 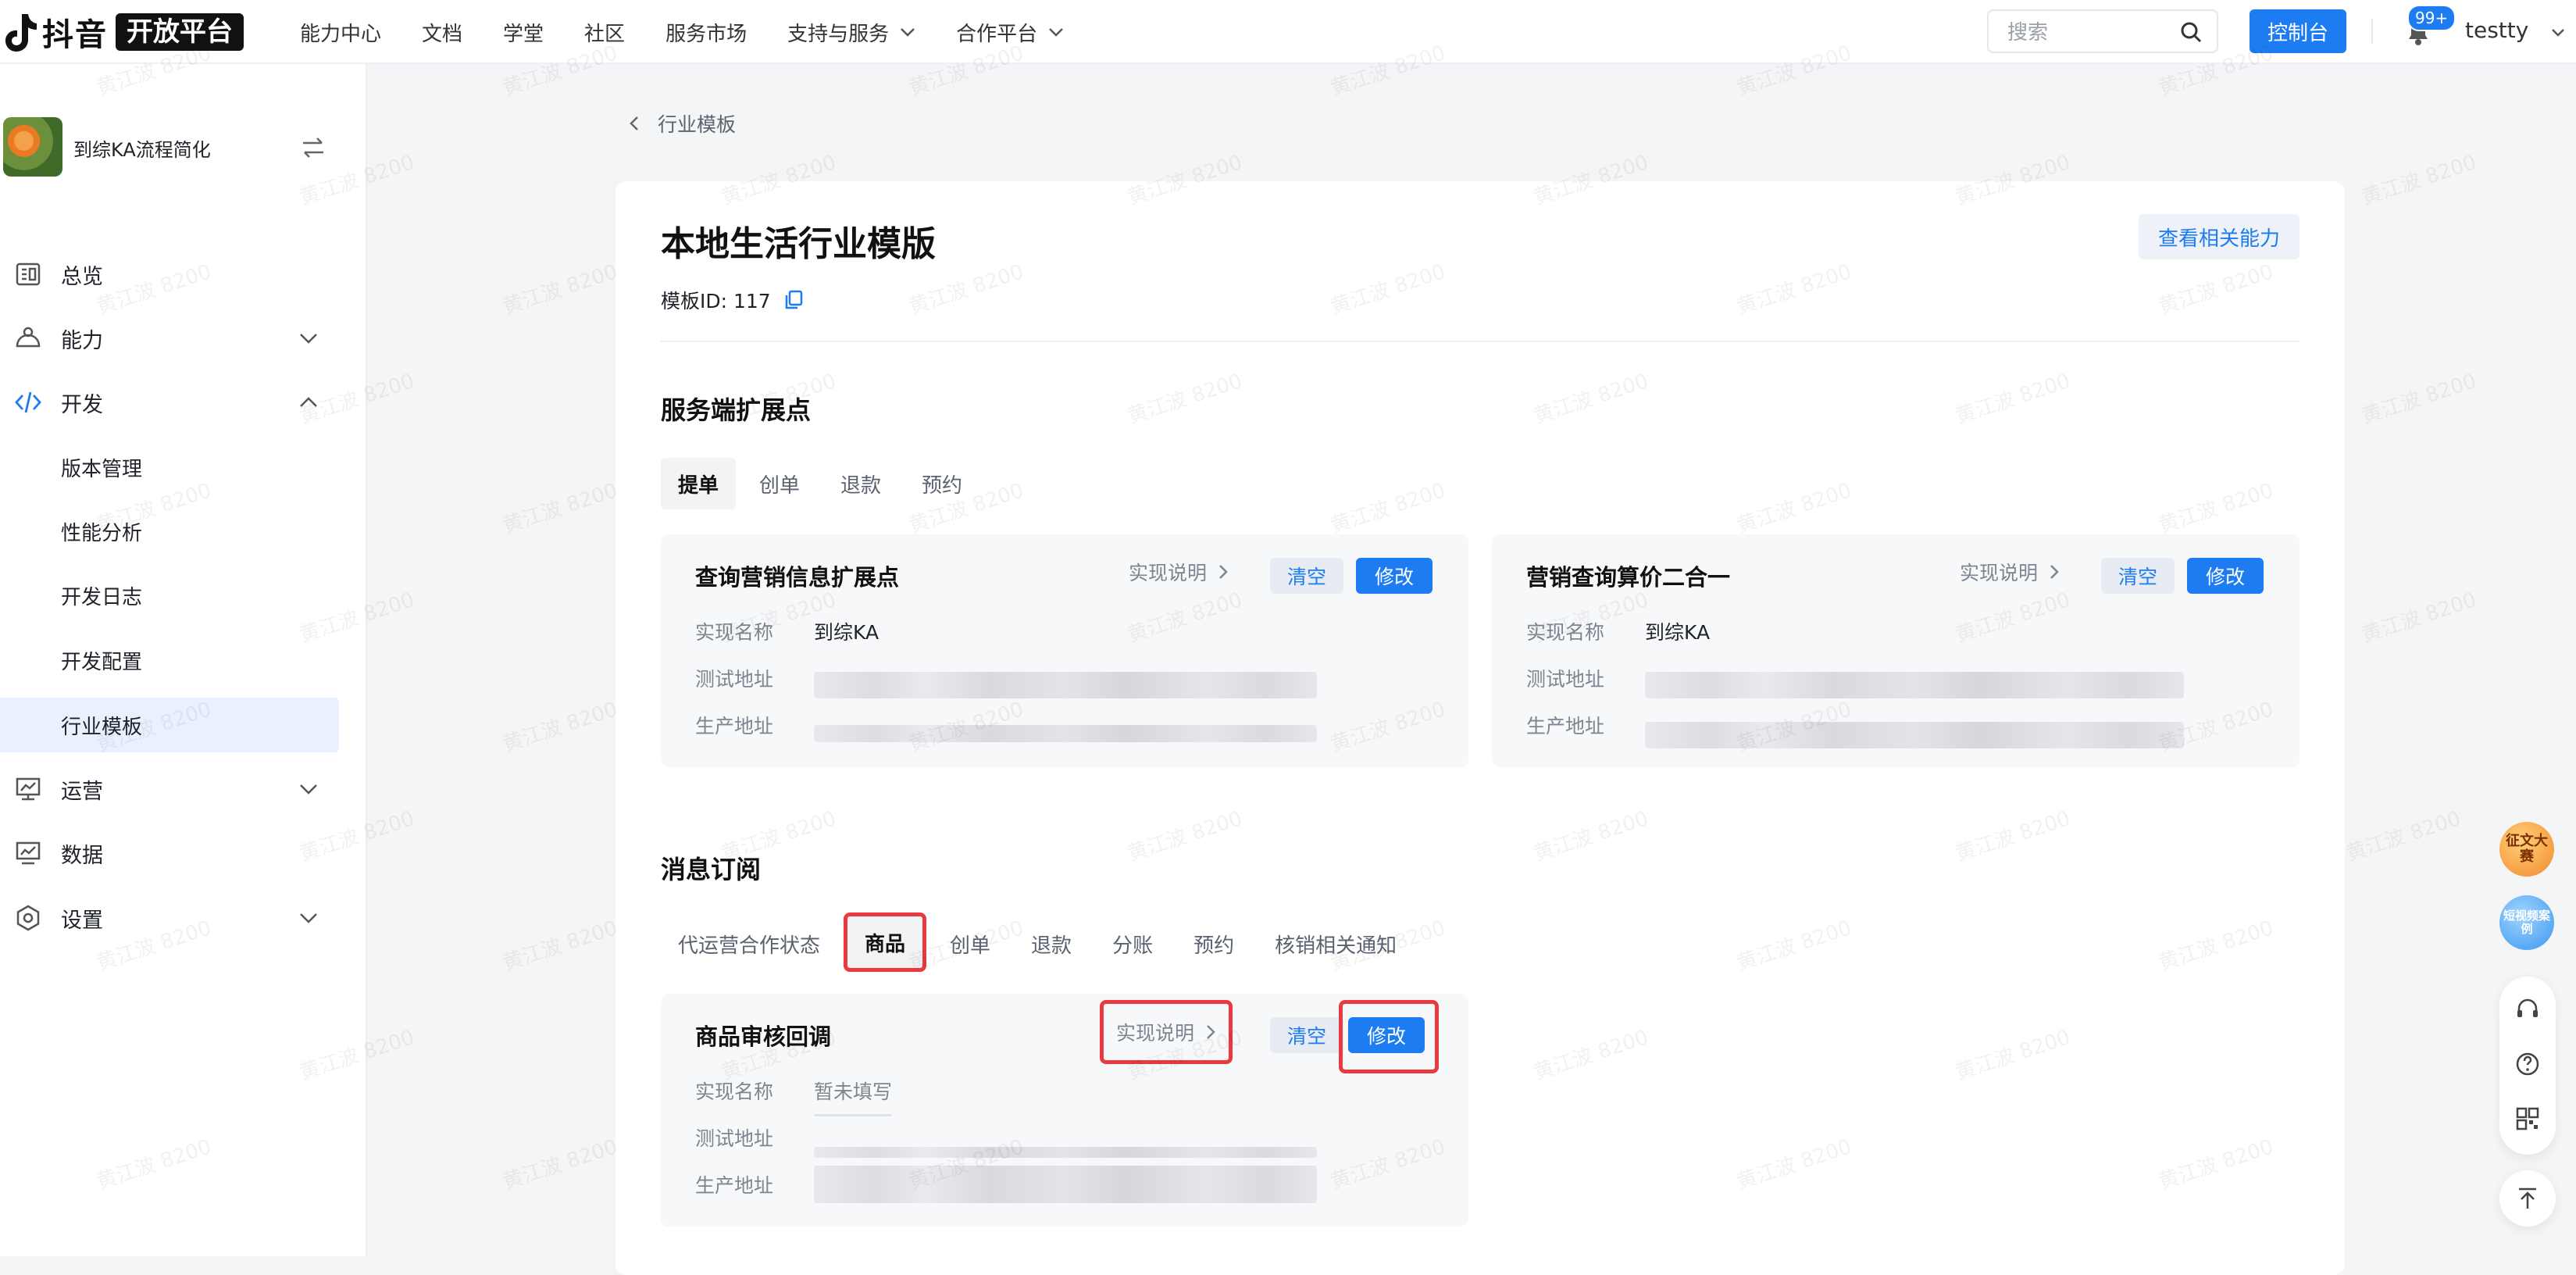 What do you see at coordinates (2372, 31) in the screenshot?
I see `nav-divider` at bounding box center [2372, 31].